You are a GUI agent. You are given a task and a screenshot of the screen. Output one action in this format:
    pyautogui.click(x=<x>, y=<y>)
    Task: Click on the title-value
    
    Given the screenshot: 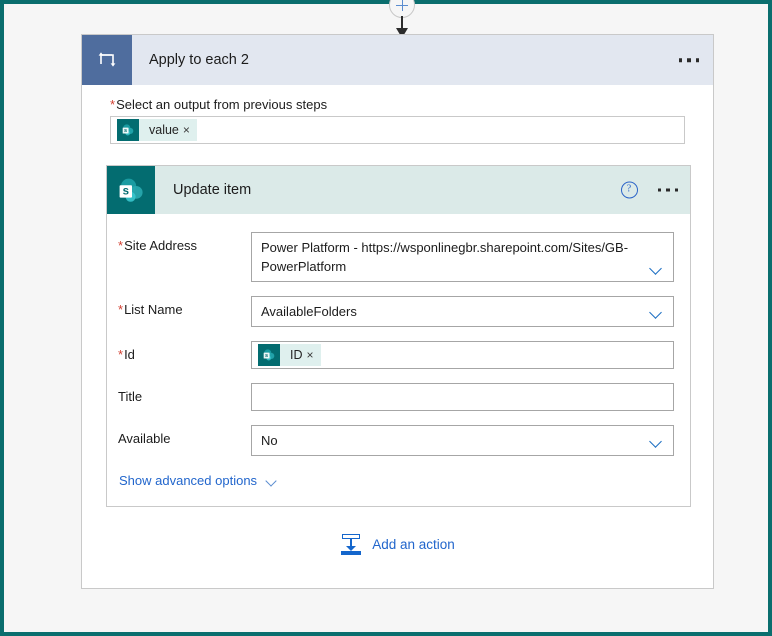 What is the action you would take?
    pyautogui.click(x=256, y=397)
    